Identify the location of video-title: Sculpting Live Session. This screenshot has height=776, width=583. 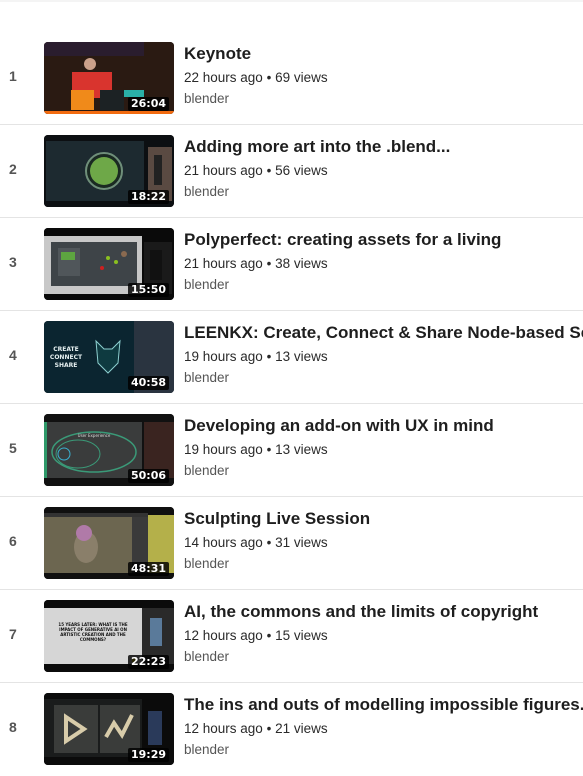
(383, 519).